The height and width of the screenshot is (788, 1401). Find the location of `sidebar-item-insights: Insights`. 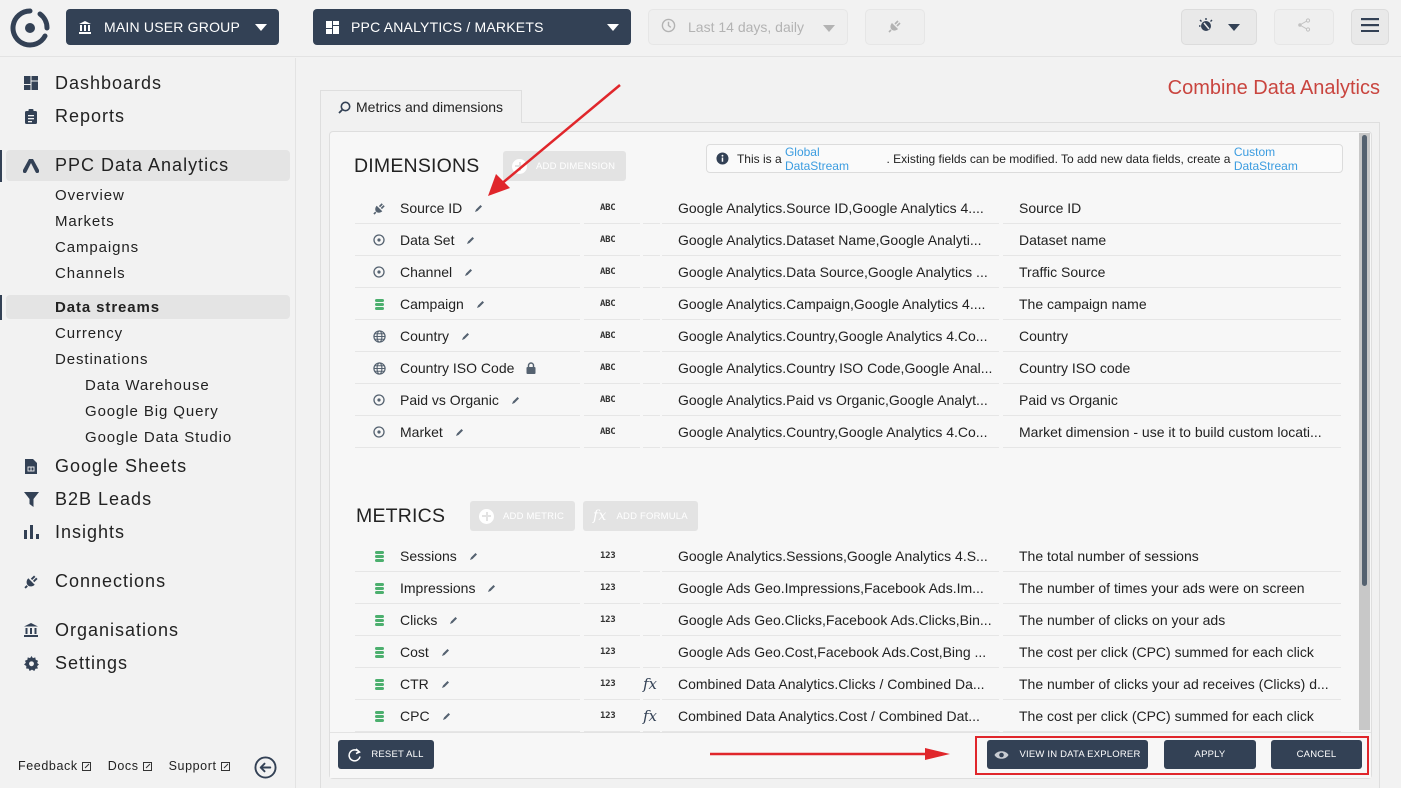

sidebar-item-insights: Insights is located at coordinates (145, 532).